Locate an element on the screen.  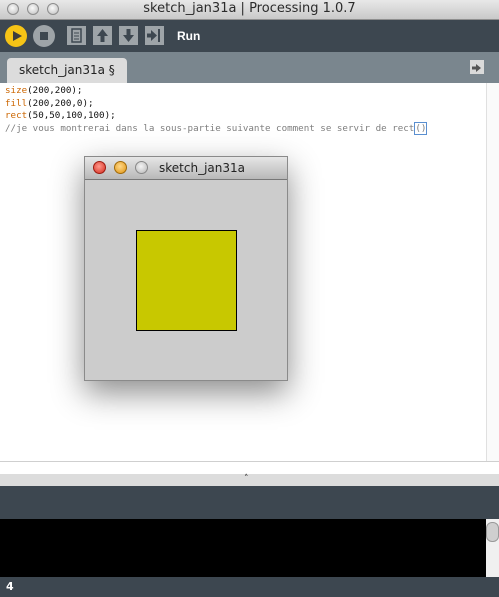
keyword: rect is located at coordinates (16, 115).